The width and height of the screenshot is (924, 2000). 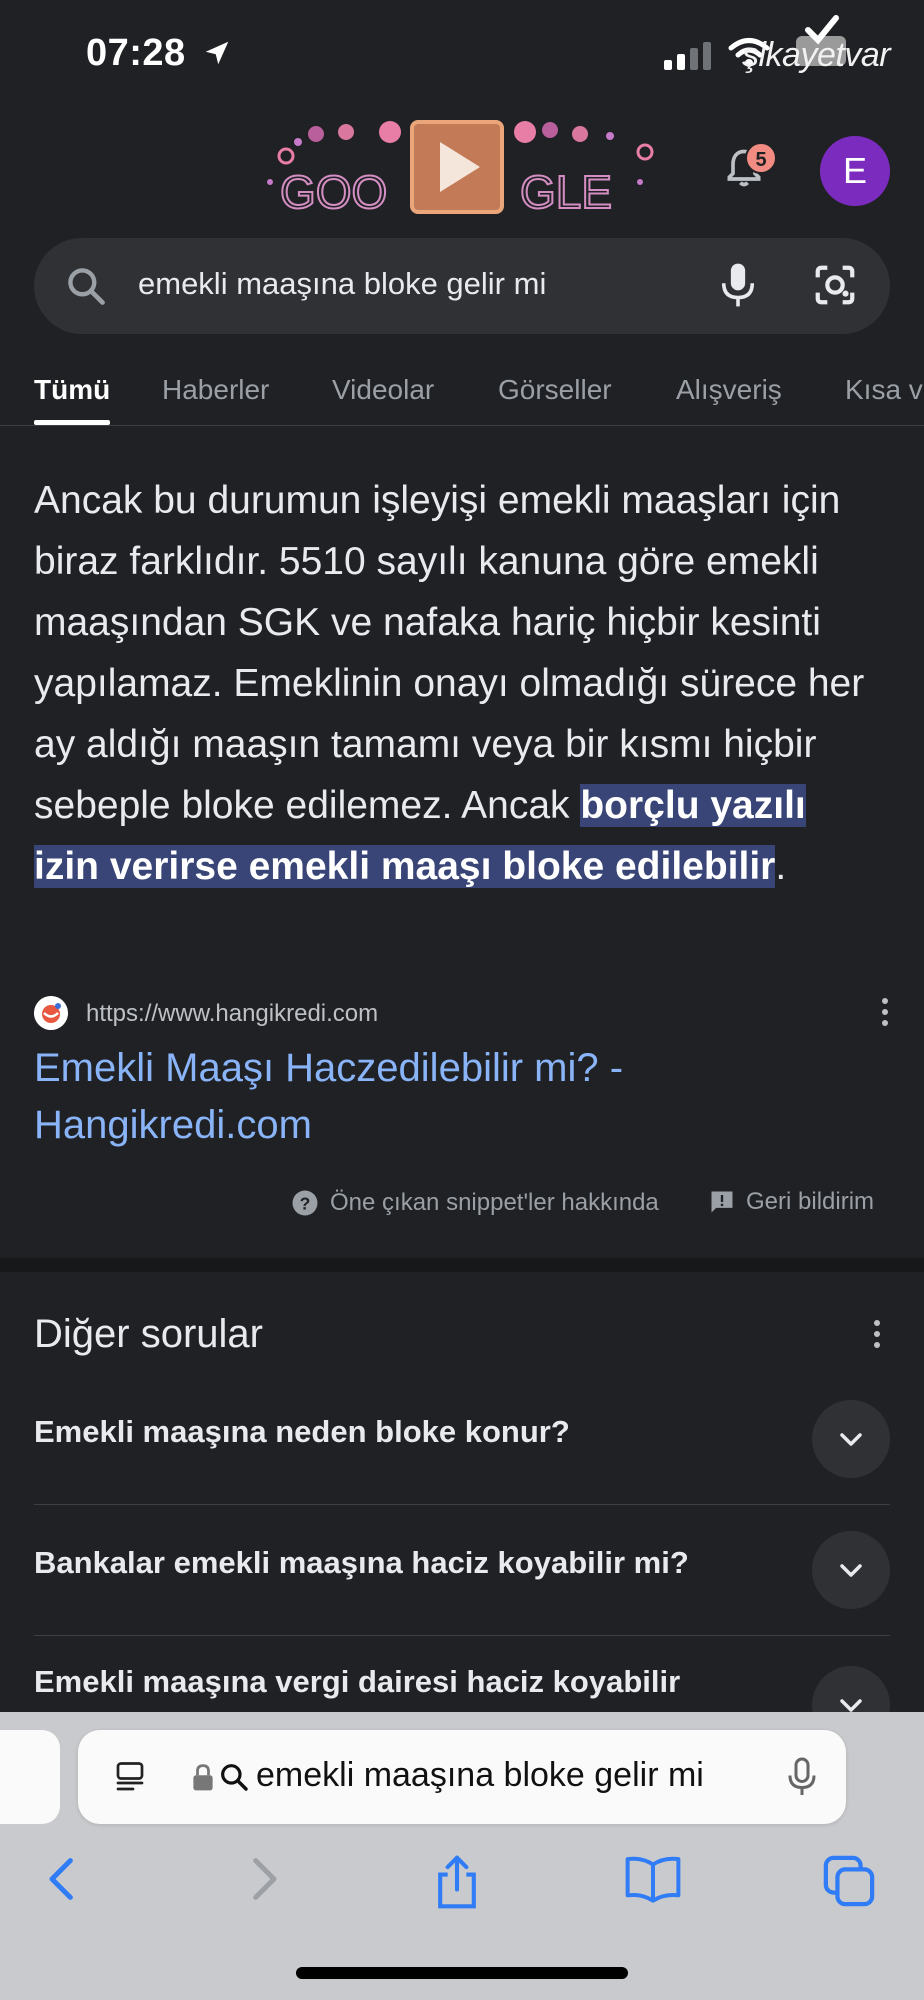 I want to click on site-favicon-icon, so click(x=51, y=1013).